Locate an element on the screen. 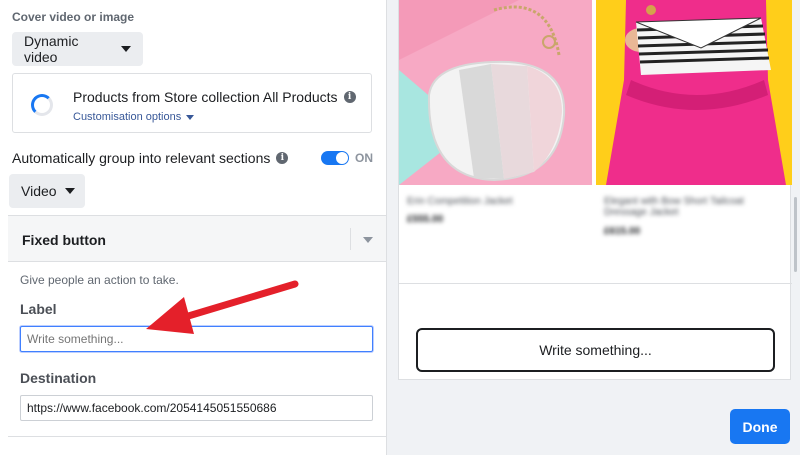 The height and width of the screenshot is (455, 800). product-image-clutch is located at coordinates (694, 92).